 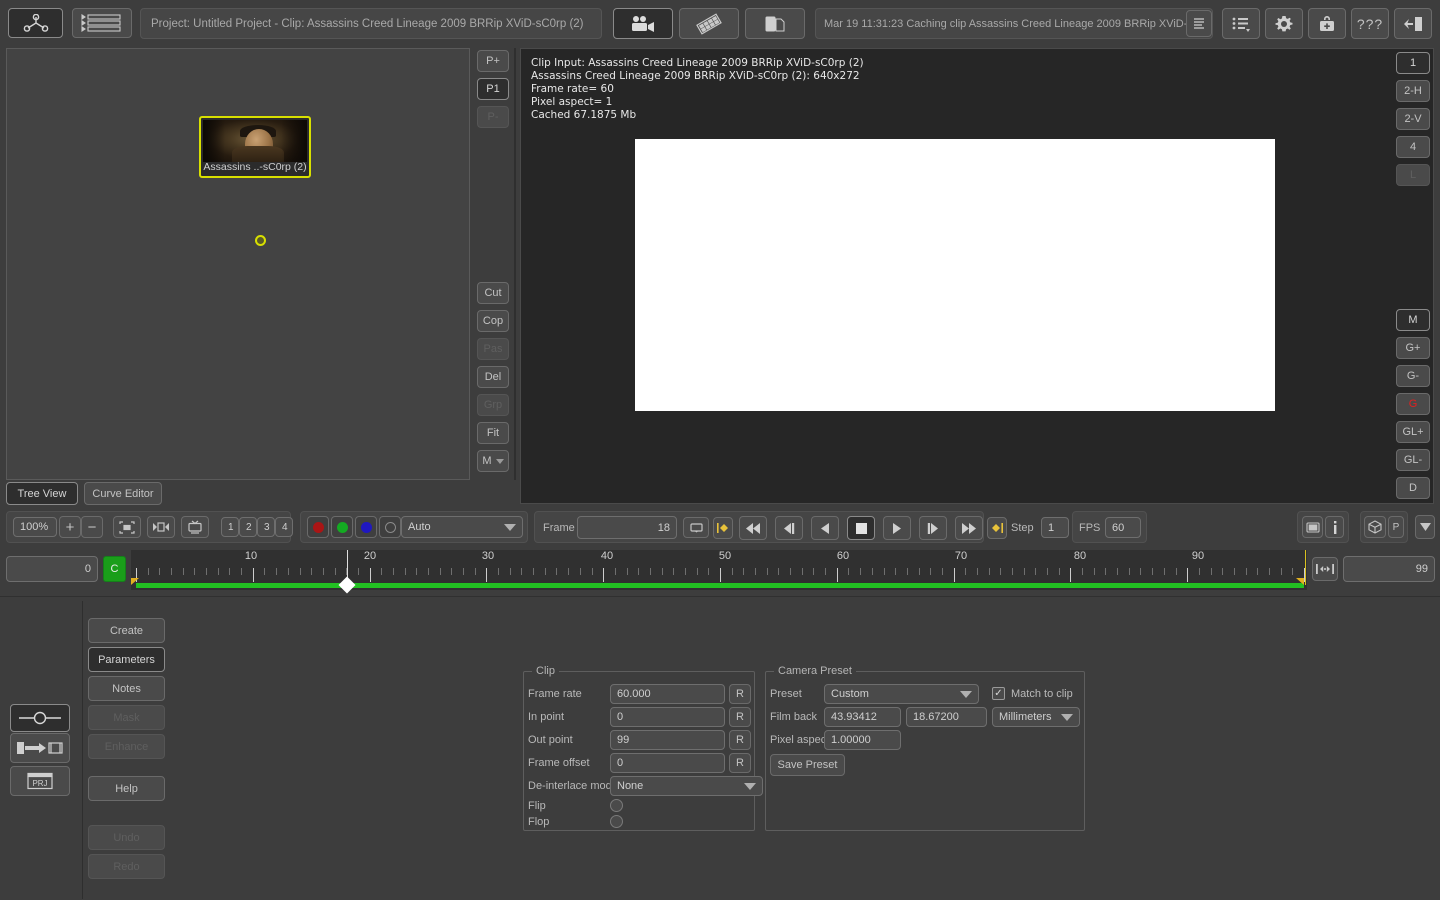 What do you see at coordinates (40, 781) in the screenshot?
I see `project-slate-icon: PRJ` at bounding box center [40, 781].